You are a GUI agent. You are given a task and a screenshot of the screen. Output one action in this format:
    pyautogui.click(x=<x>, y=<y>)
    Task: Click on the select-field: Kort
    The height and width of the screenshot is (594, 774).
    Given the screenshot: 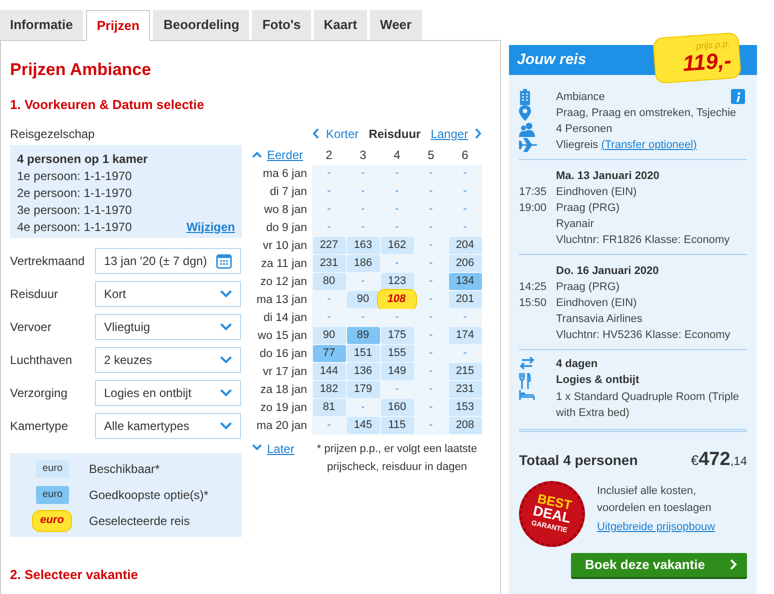 What is the action you would take?
    pyautogui.click(x=168, y=293)
    